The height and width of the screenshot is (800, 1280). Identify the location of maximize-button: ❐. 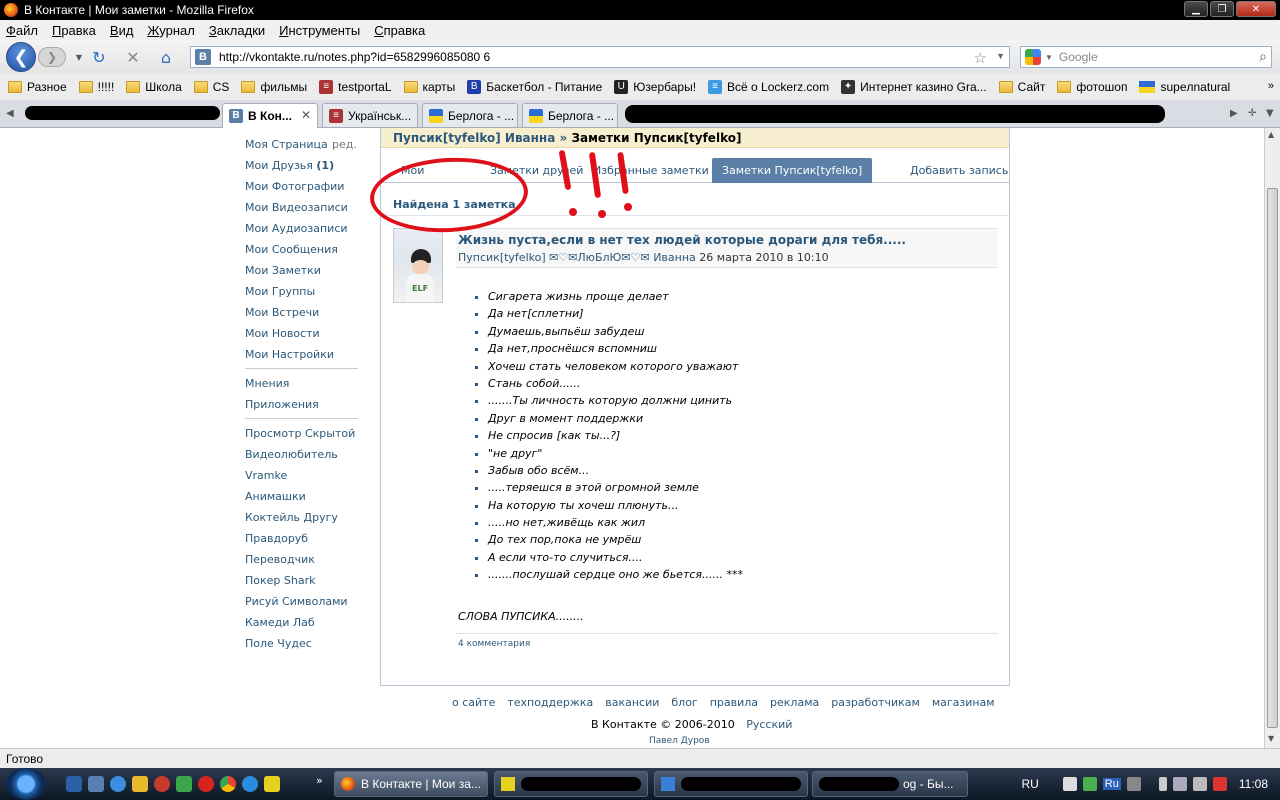
(1222, 9).